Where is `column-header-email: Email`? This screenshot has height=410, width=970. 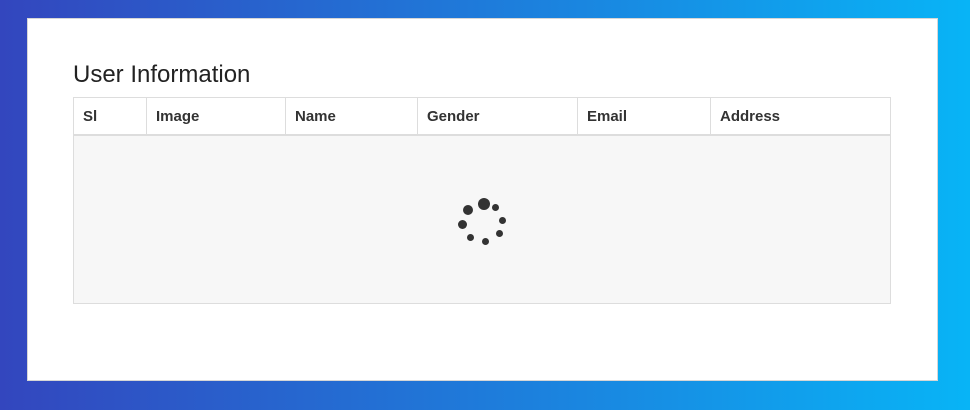
column-header-email: Email is located at coordinates (644, 116).